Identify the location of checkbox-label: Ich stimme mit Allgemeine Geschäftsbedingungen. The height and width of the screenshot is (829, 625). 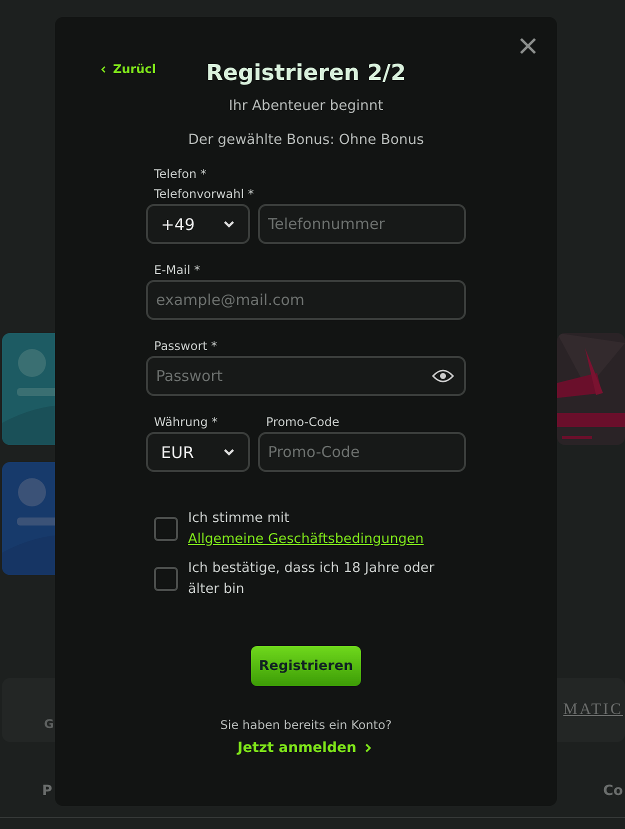
(323, 529).